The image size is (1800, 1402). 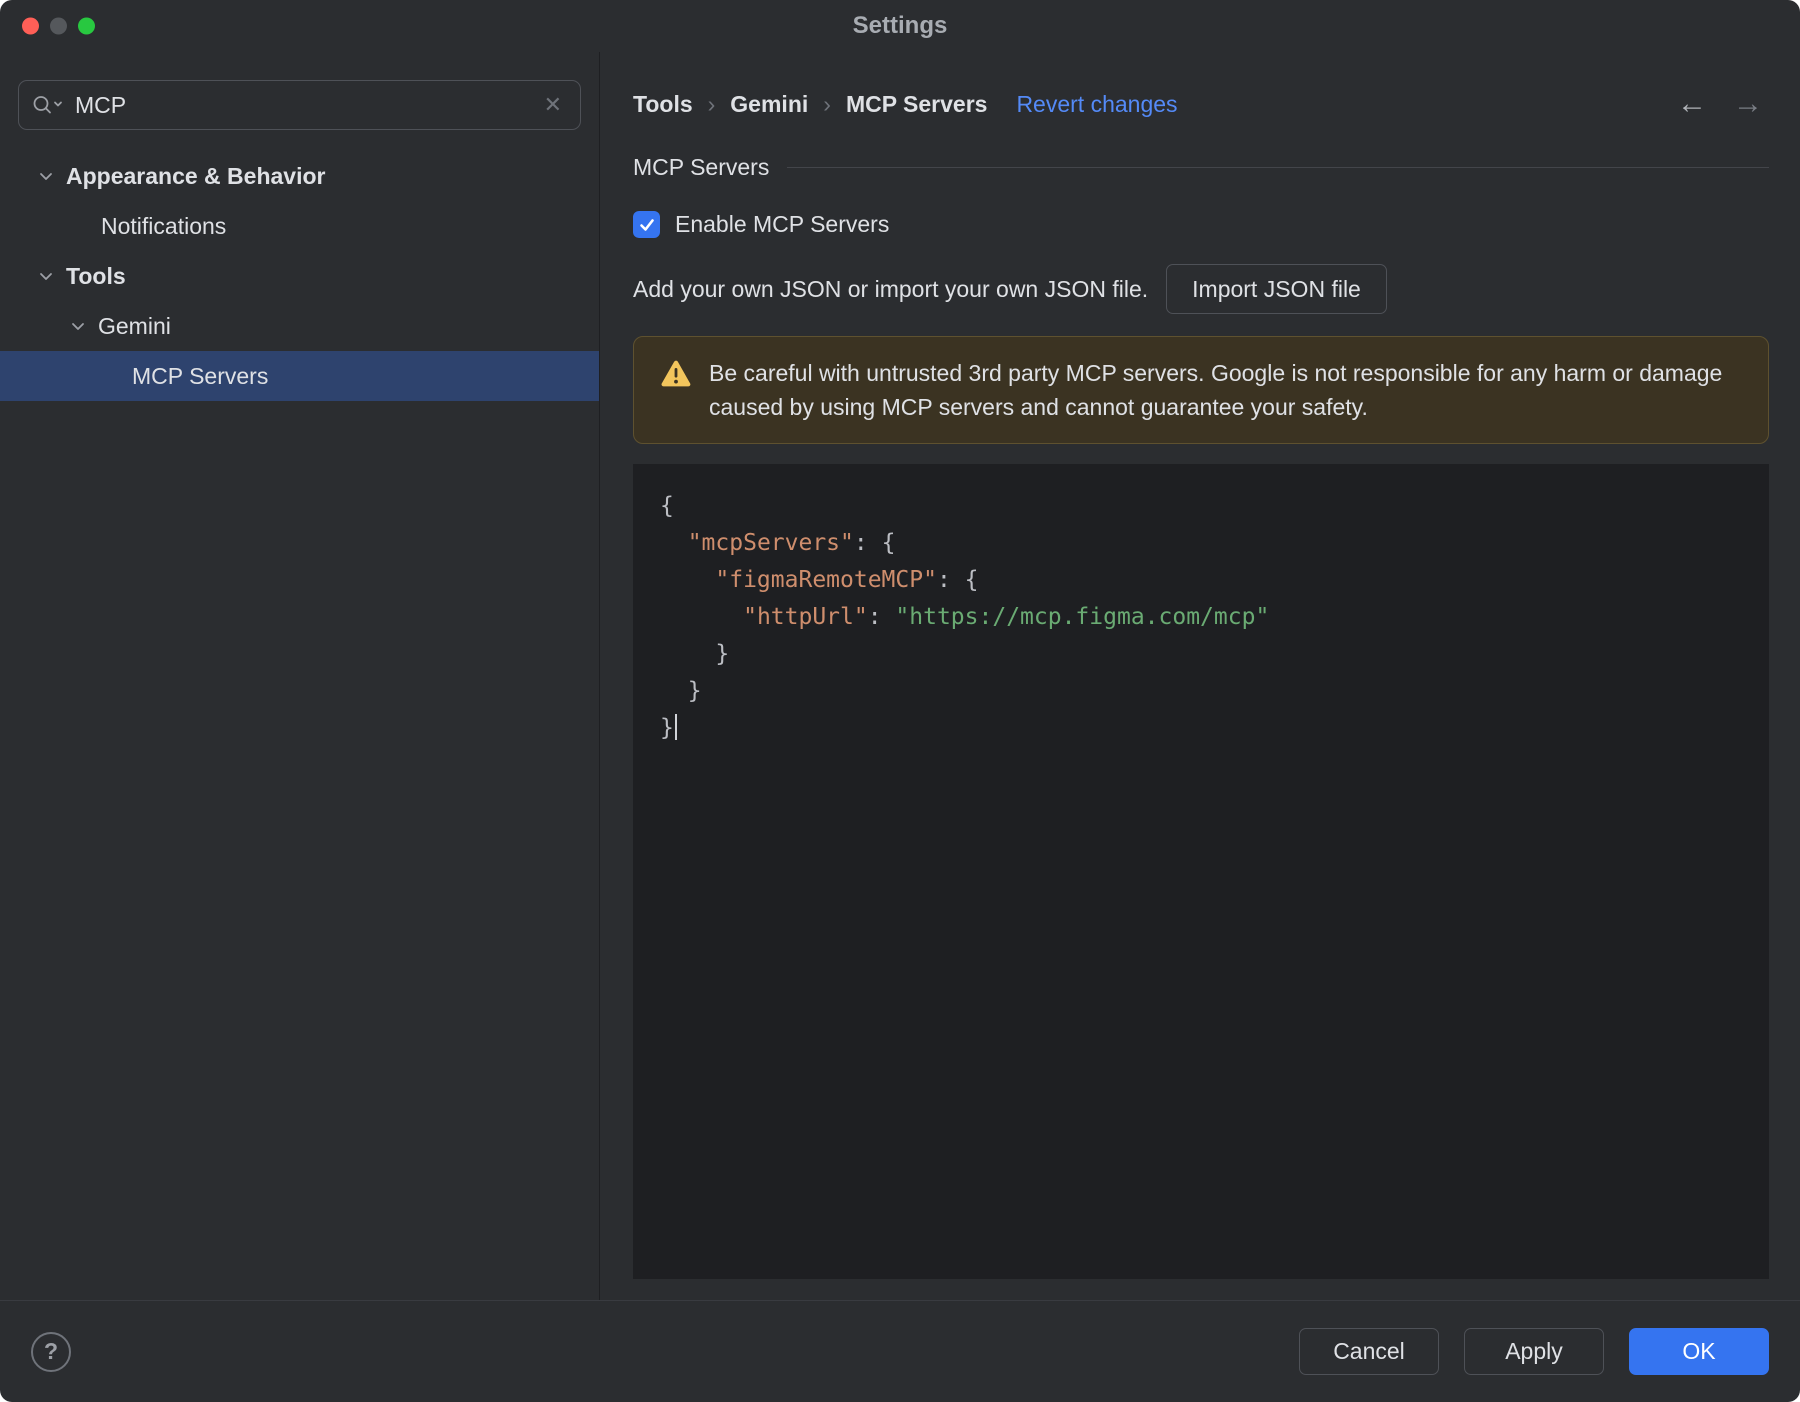 I want to click on settings-search-field: ✕, so click(x=299, y=105).